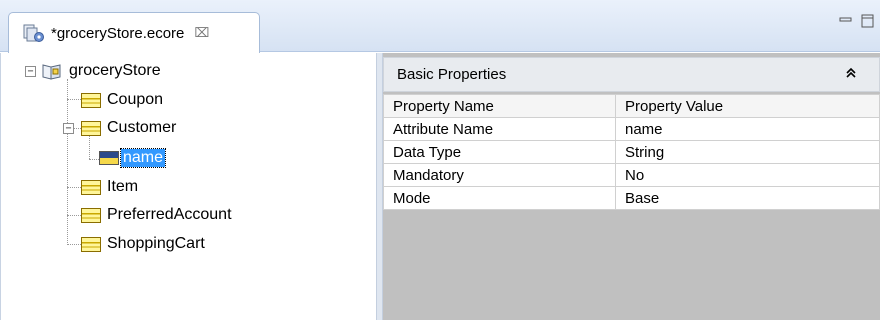 The image size is (880, 320). I want to click on table-row: Attribute Name name, so click(631, 129).